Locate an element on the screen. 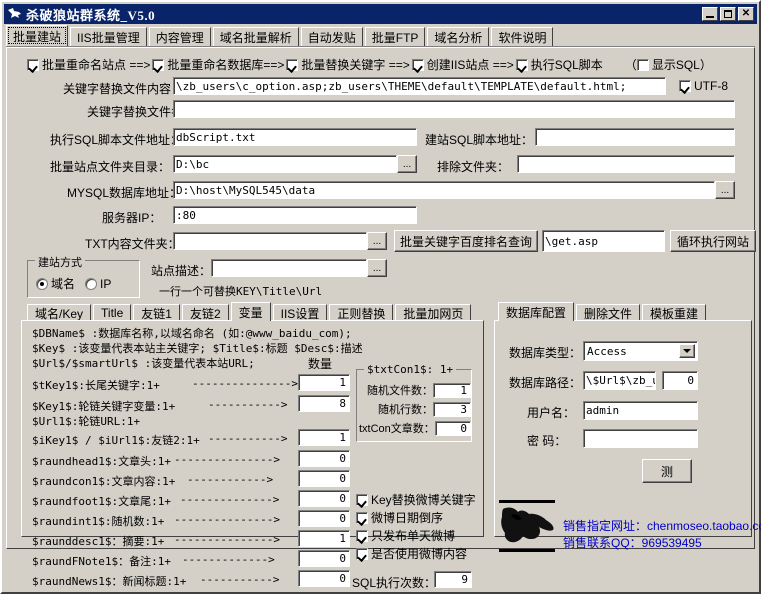 The height and width of the screenshot is (594, 761). tab-batch-ftp: 批量FTP is located at coordinates (395, 36).